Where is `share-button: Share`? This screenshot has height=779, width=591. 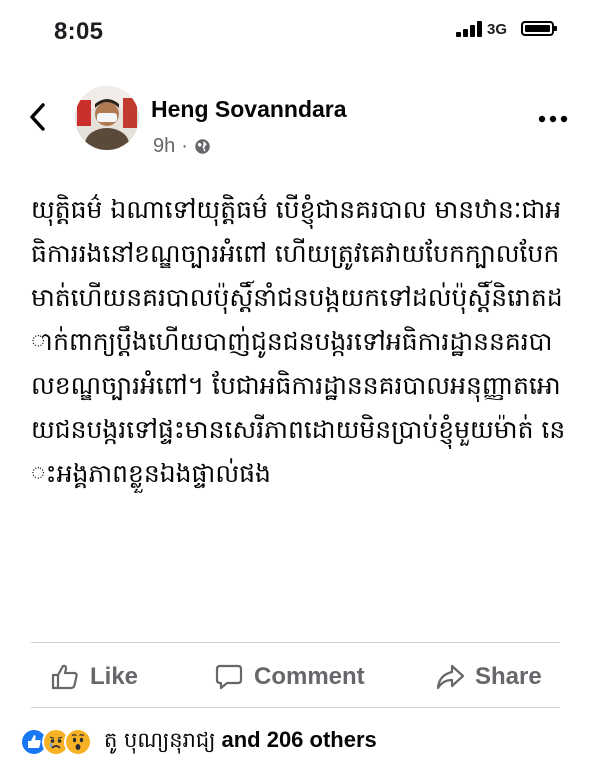 share-button: Share is located at coordinates (488, 677).